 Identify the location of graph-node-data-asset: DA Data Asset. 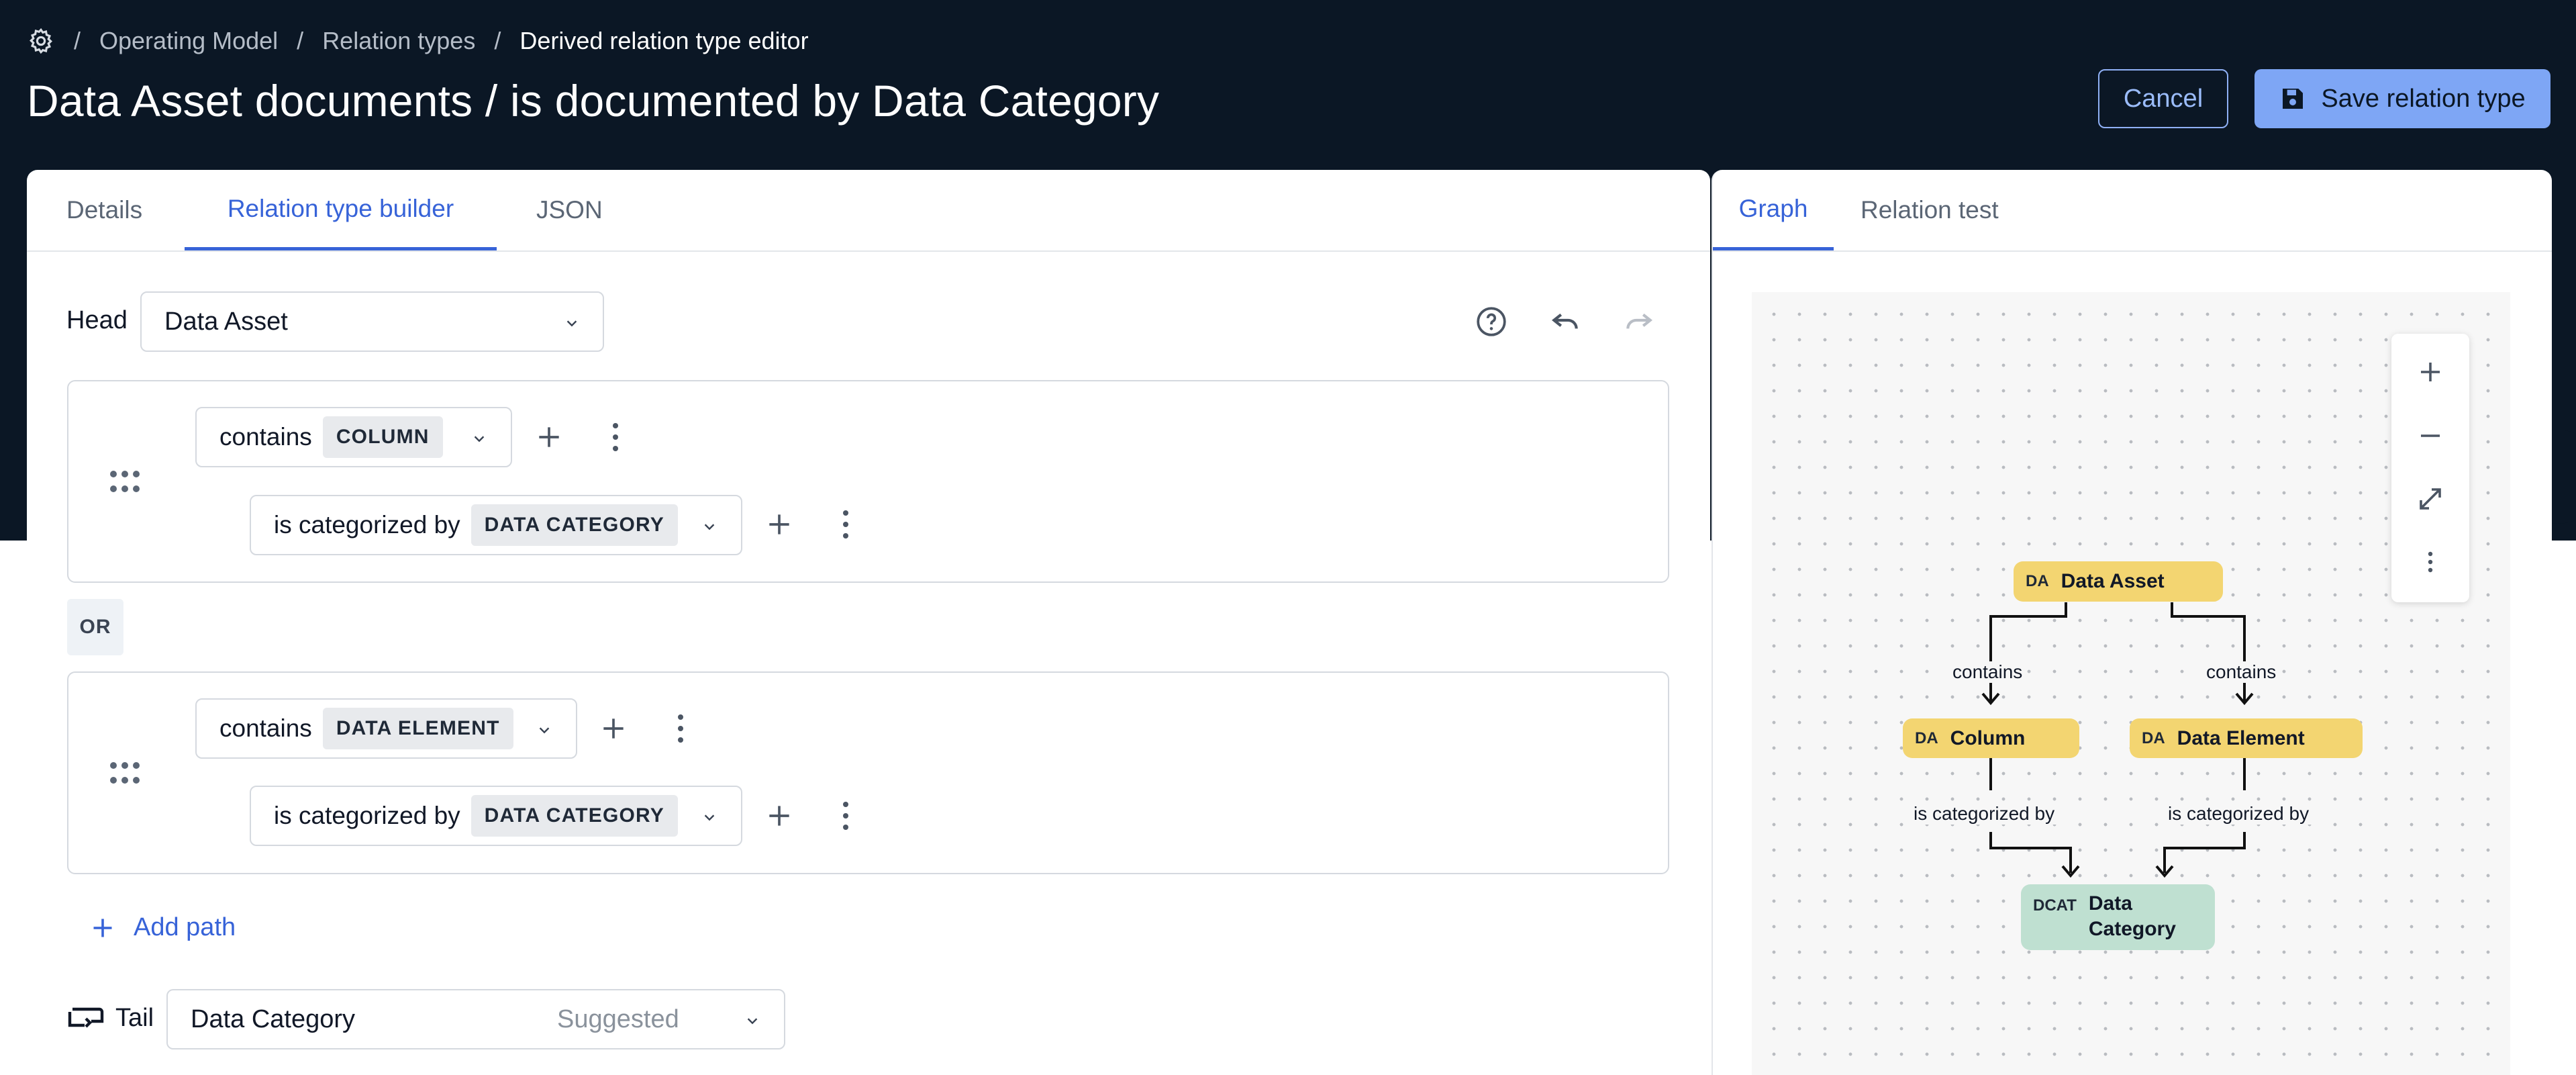
(2118, 581).